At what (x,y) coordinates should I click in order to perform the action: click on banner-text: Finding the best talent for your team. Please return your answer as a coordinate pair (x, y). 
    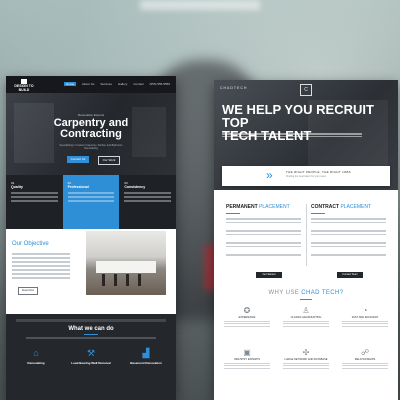
    Looking at the image, I should click on (306, 176).